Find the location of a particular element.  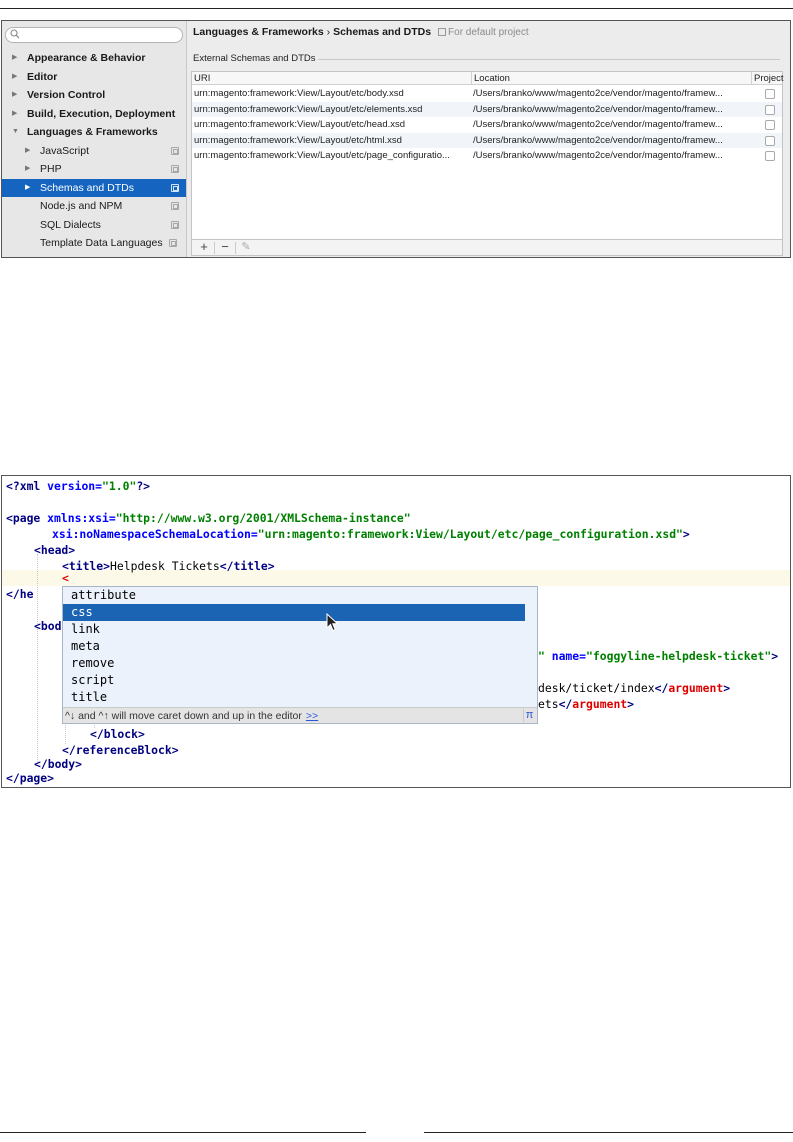

sidebar-item-php: ▶ PHP is located at coordinates (94, 169).